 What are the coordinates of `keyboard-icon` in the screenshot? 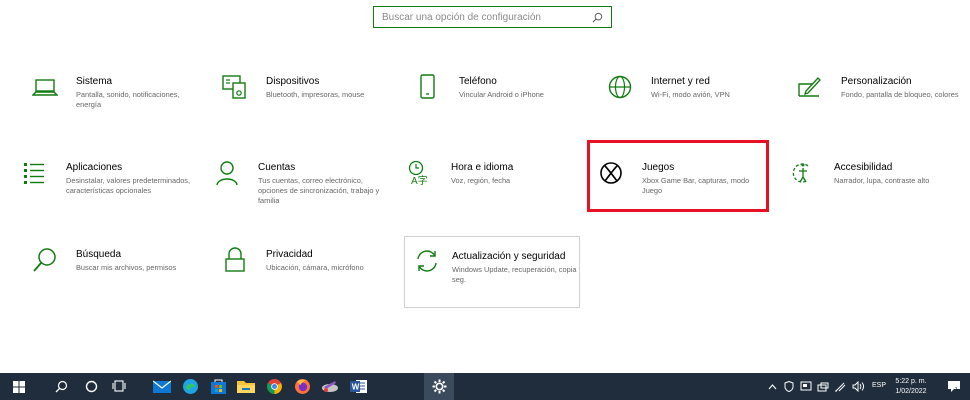 It's located at (235, 87).